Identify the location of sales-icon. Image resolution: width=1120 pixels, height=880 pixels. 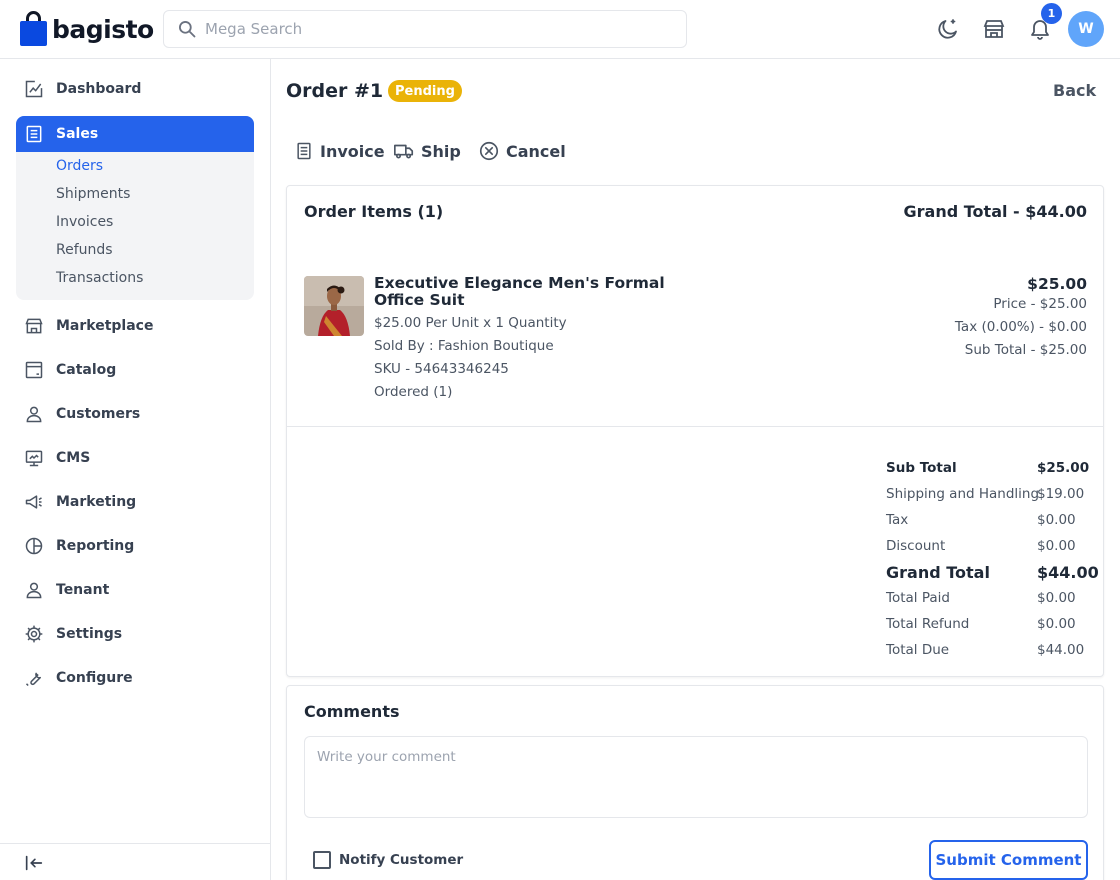
(34, 134).